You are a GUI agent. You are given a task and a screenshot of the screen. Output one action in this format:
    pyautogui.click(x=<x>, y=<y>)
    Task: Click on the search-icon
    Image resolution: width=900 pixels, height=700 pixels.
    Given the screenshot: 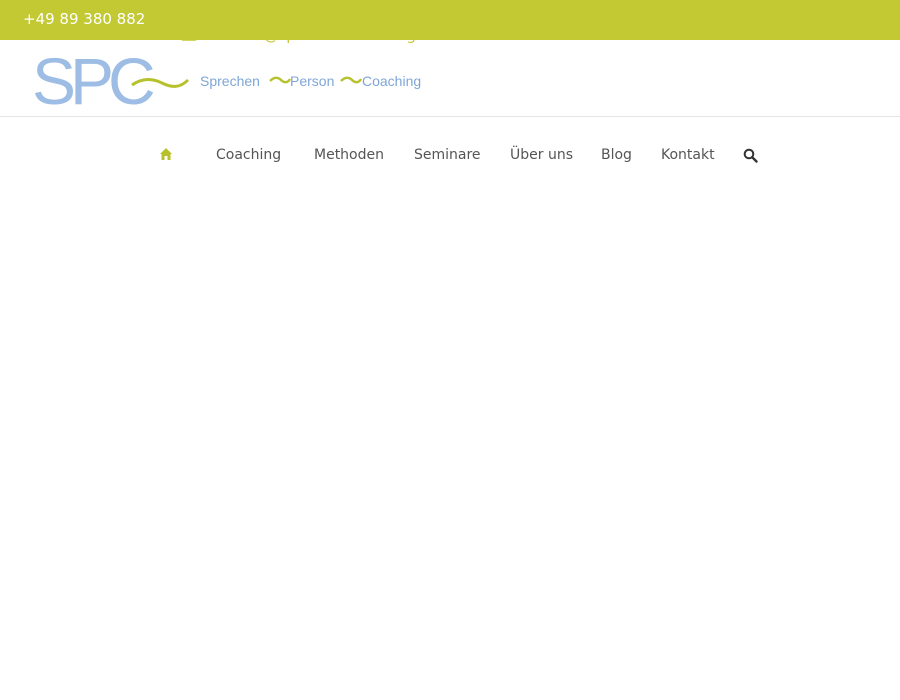 What is the action you would take?
    pyautogui.click(x=750, y=155)
    